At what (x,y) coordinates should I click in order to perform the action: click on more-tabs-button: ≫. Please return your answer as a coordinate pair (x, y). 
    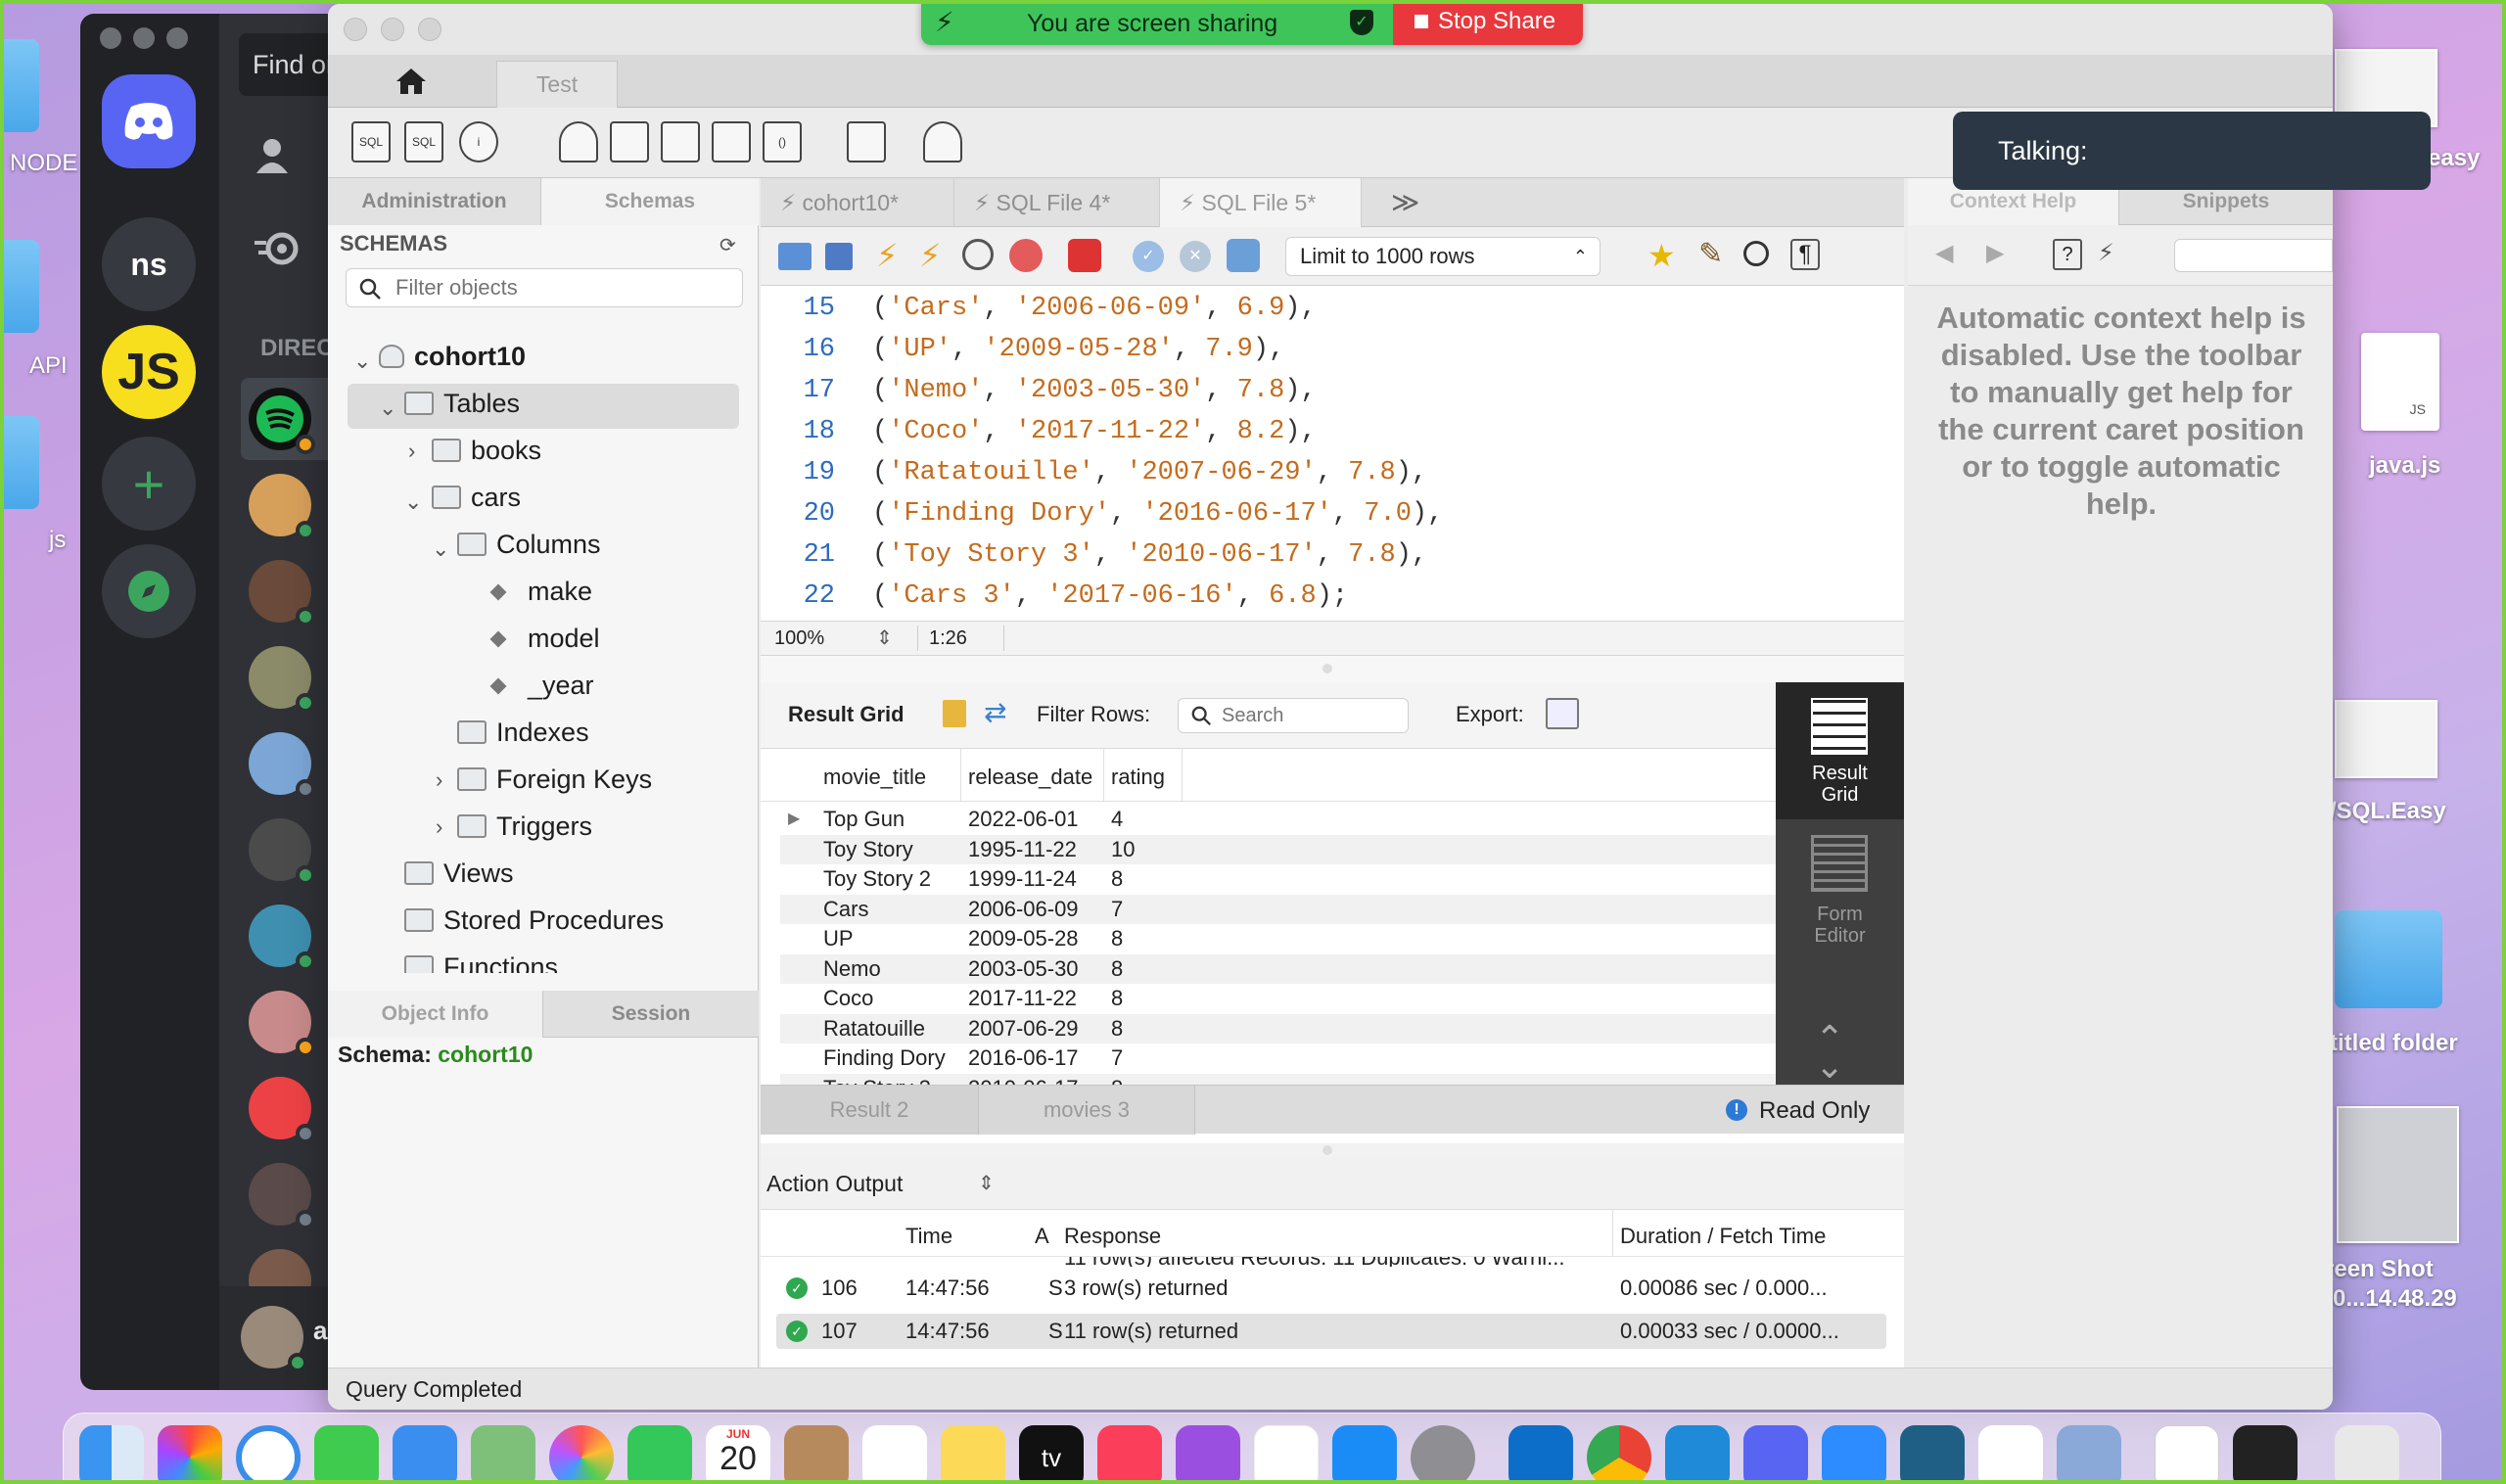
    Looking at the image, I should click on (1395, 202).